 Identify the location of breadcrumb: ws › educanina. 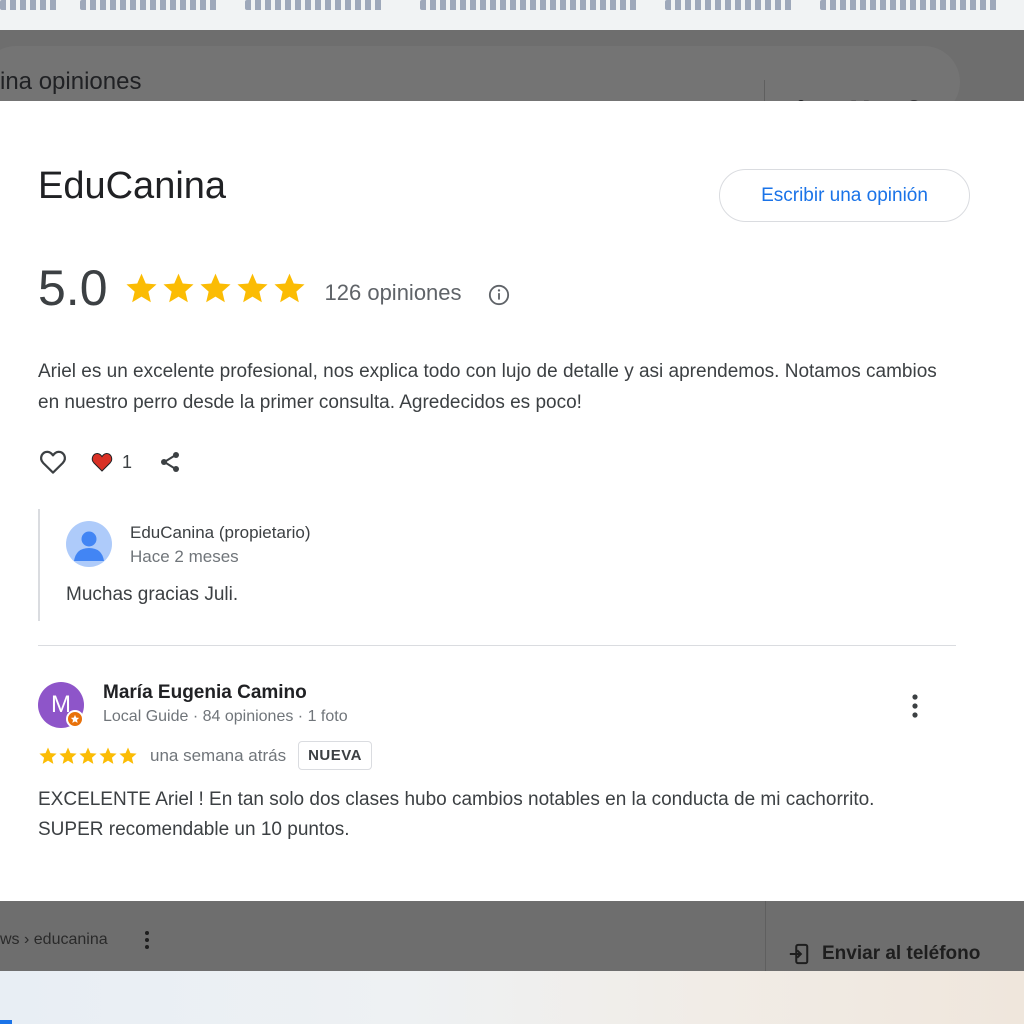
(54, 940).